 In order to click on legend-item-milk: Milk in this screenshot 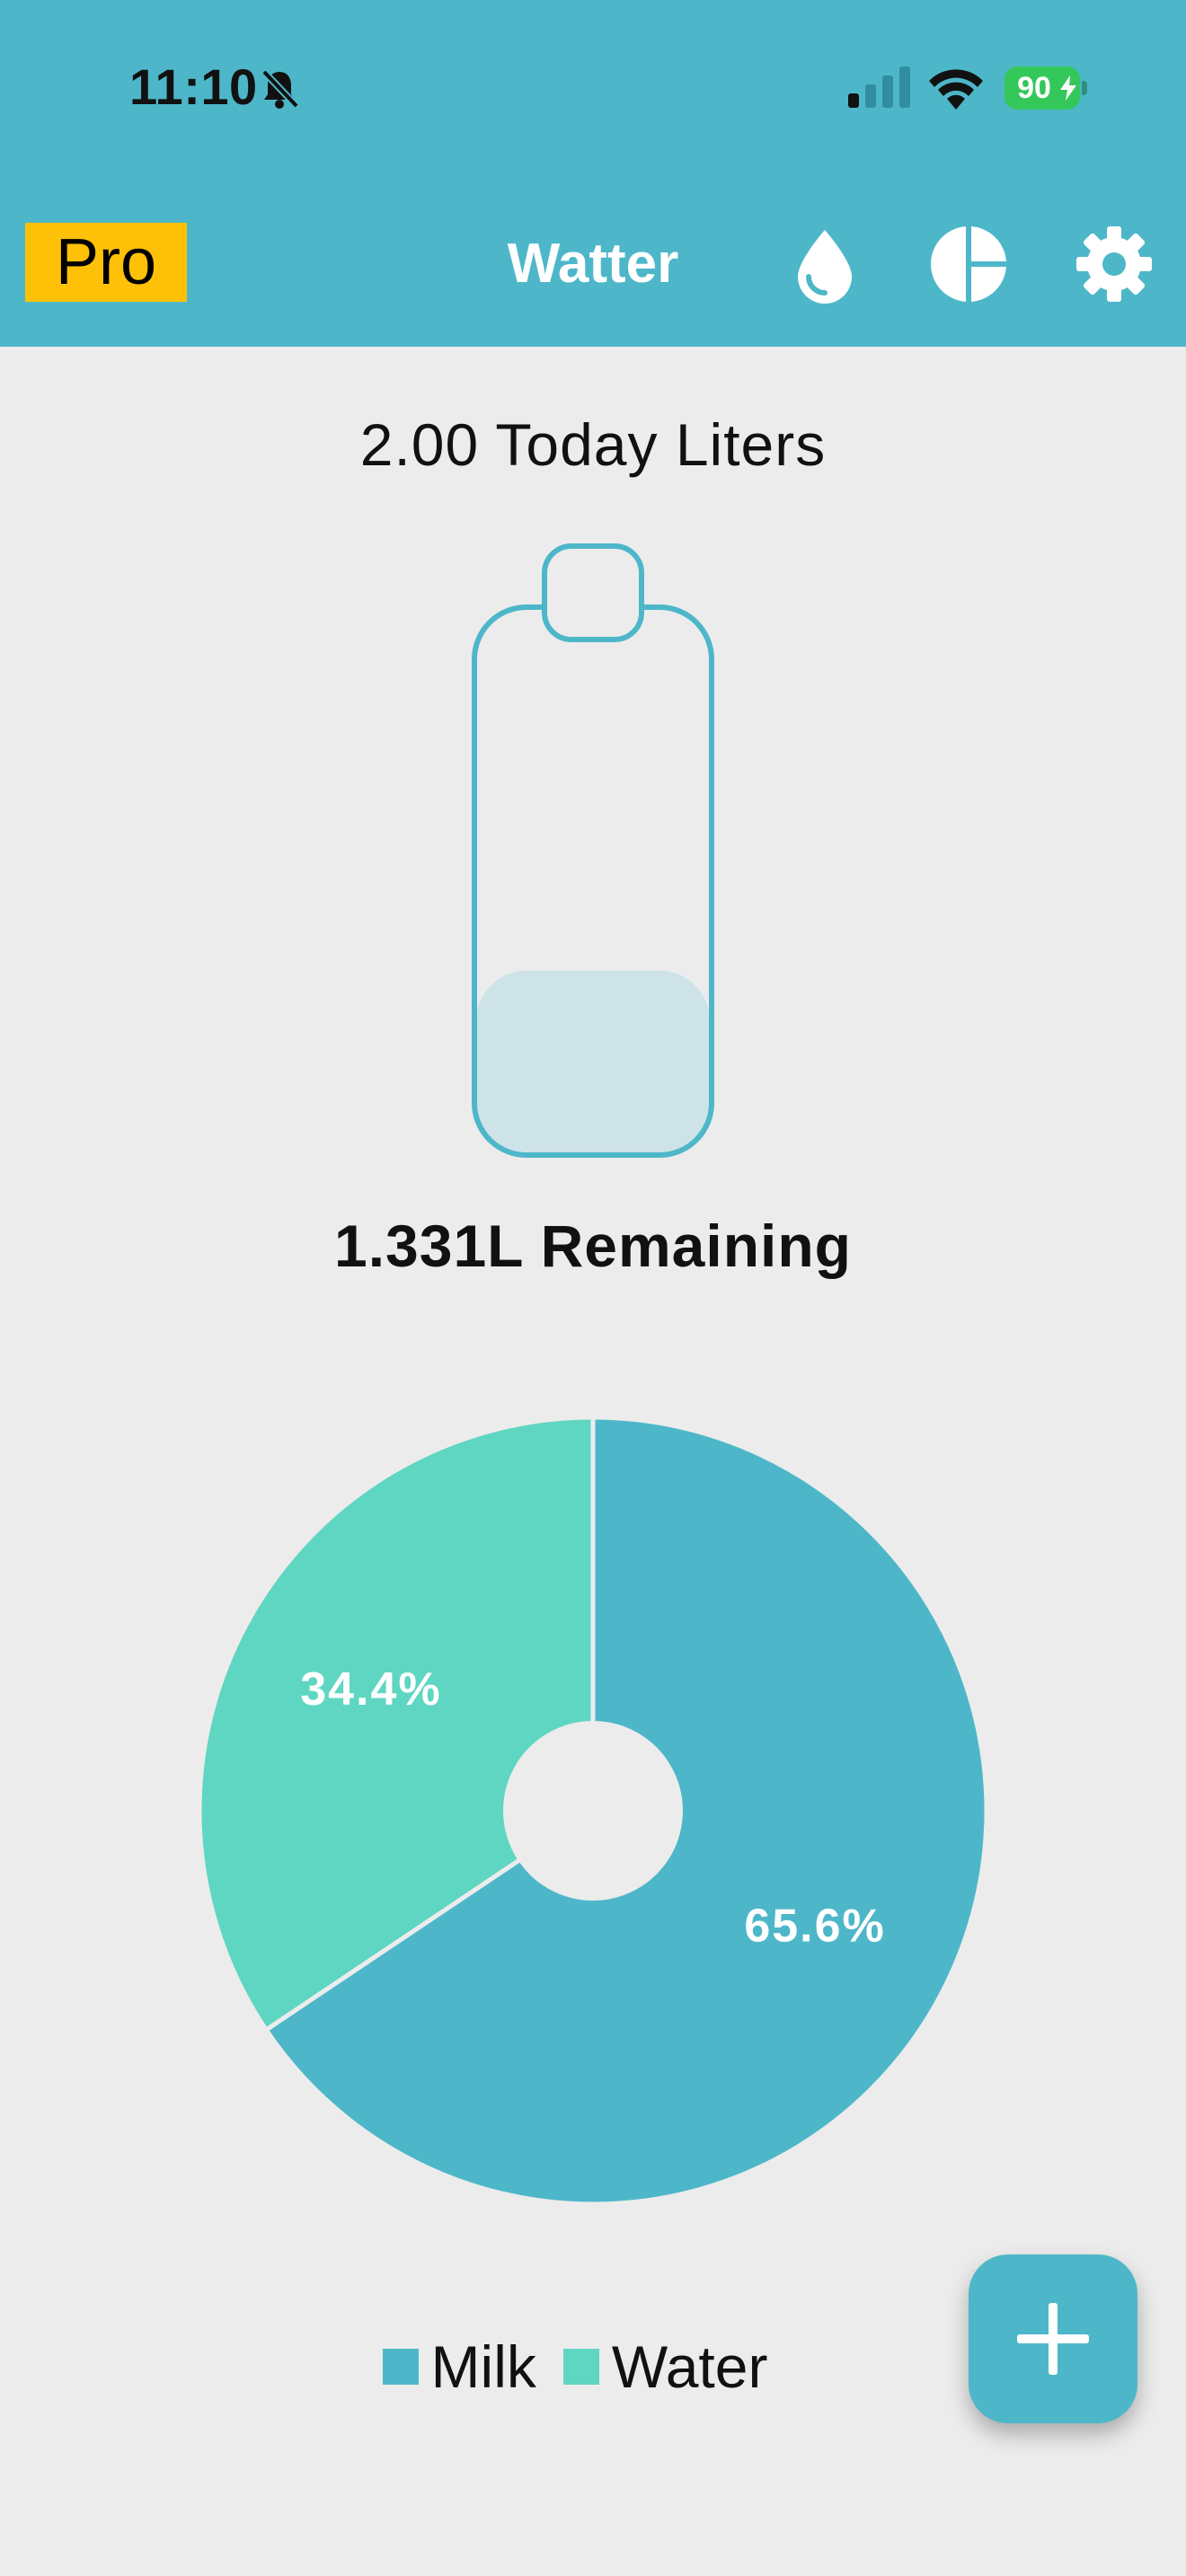, I will do `click(459, 2366)`.